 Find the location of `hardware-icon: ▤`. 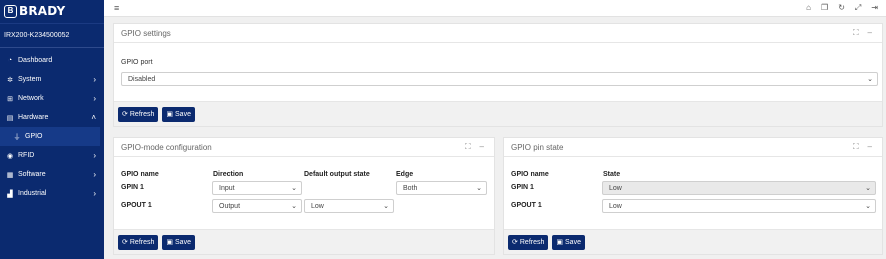

hardware-icon: ▤ is located at coordinates (10, 118).